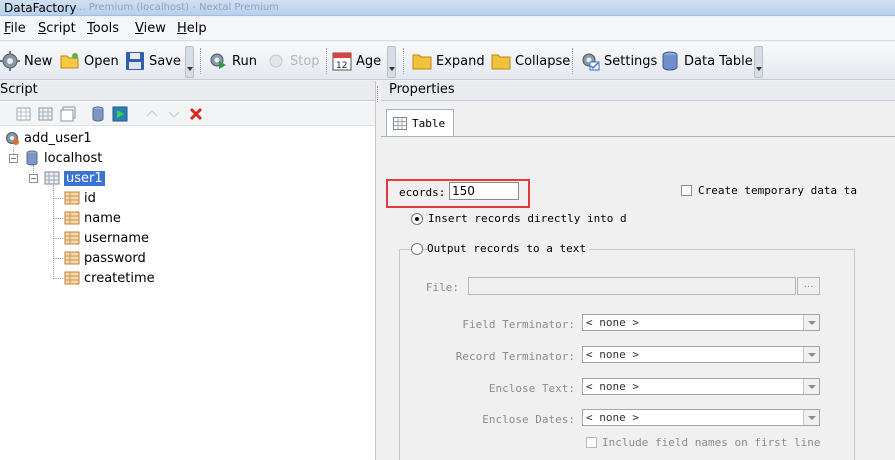 The image size is (895, 460). I want to click on grid-icon, so click(24, 114).